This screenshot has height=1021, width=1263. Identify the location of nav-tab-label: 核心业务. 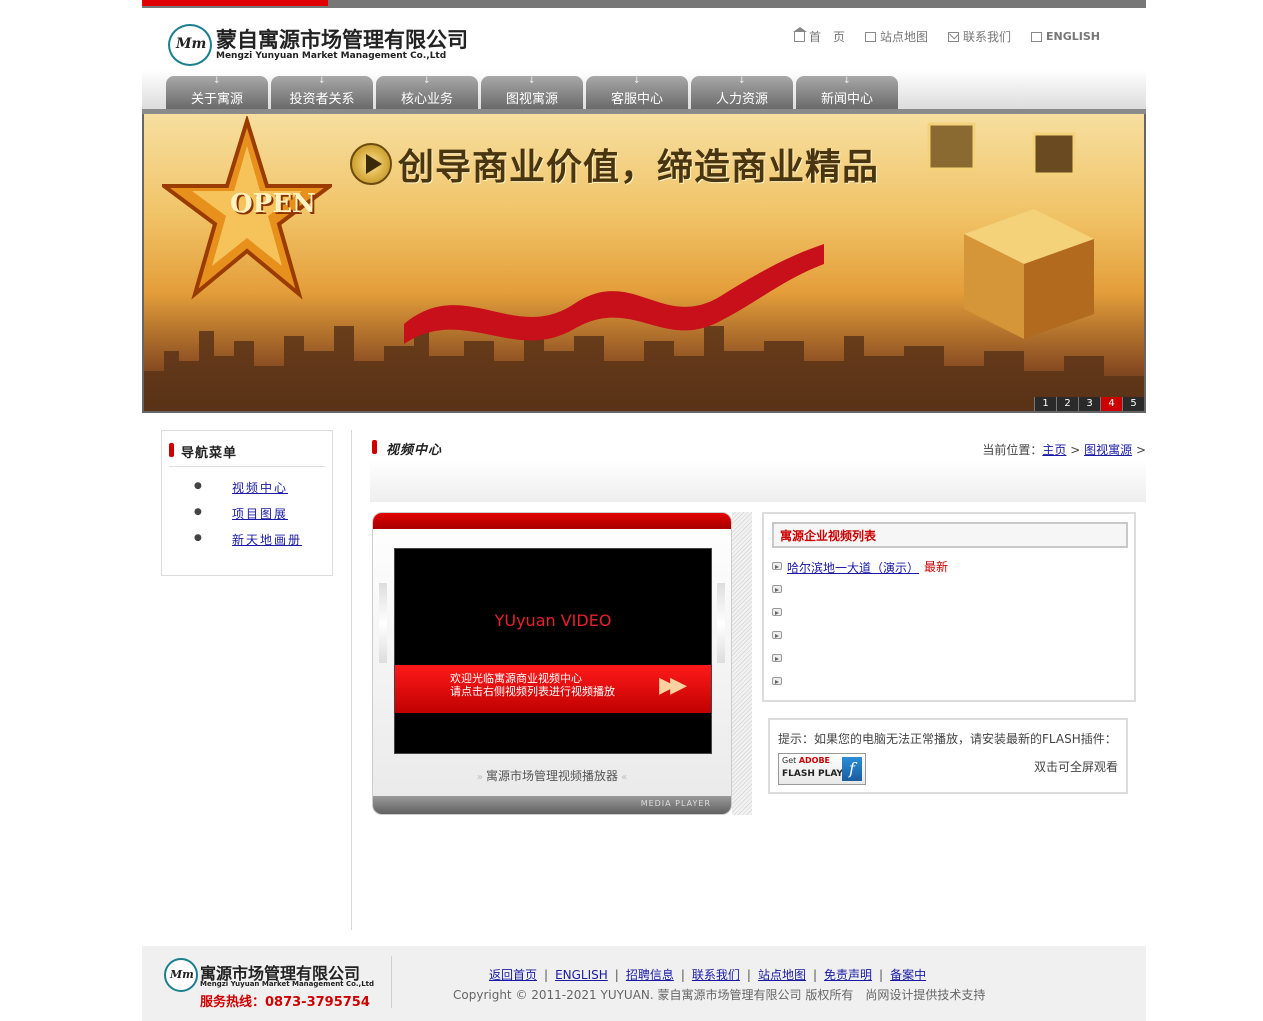
(426, 99).